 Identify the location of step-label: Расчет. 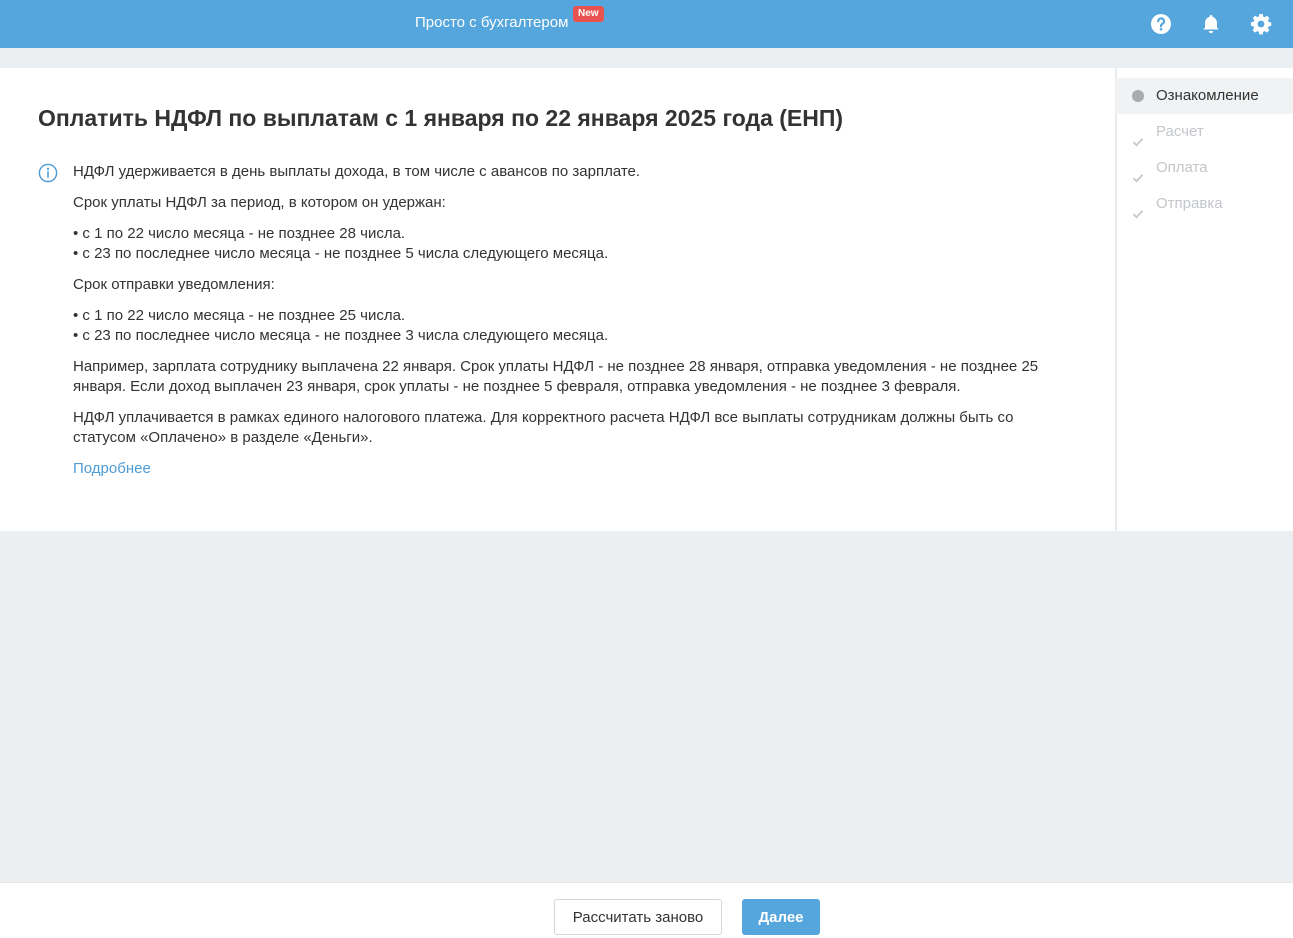
(1180, 131).